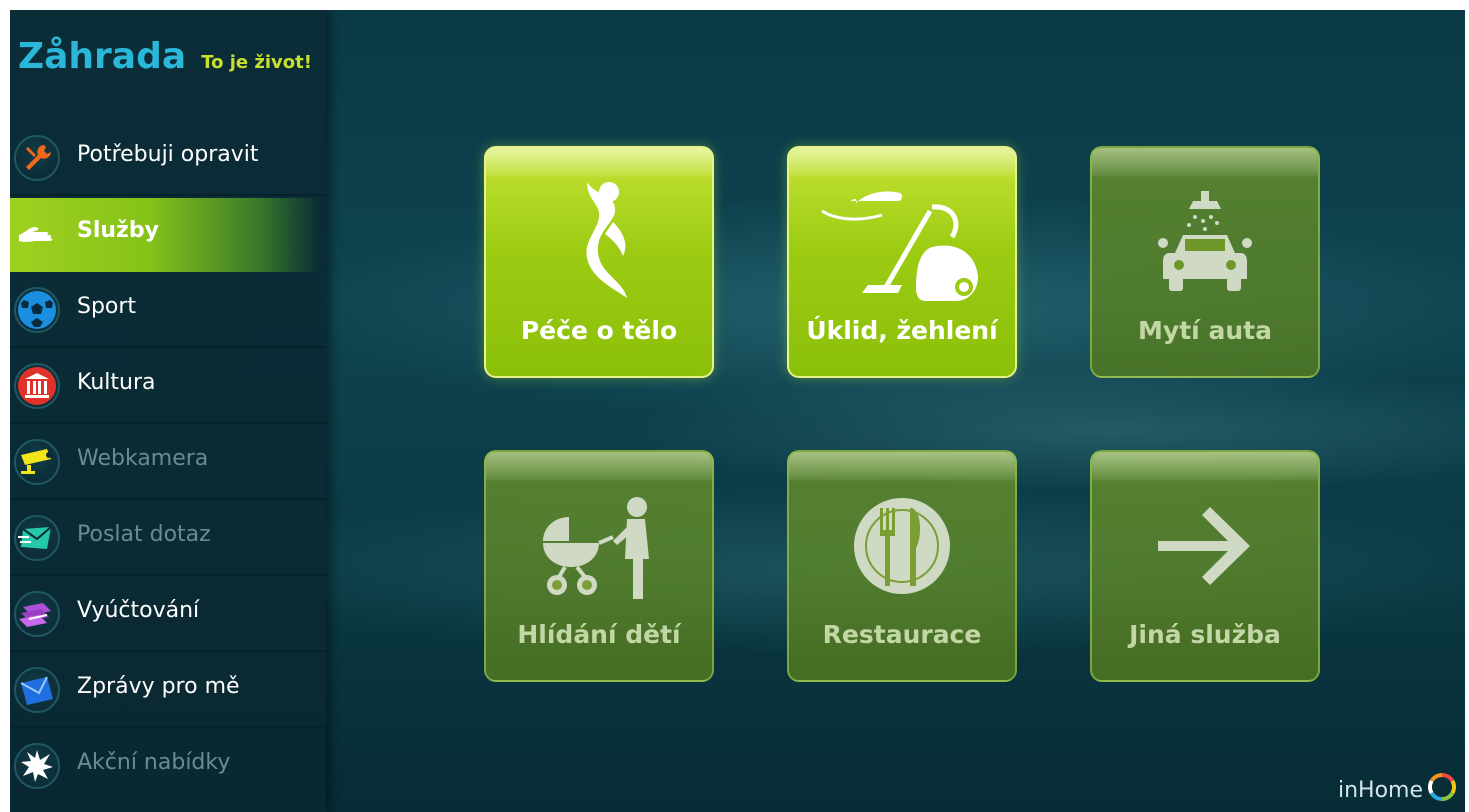 The height and width of the screenshot is (812, 1469). I want to click on sidebar-item-sport: Sport, so click(168, 311).